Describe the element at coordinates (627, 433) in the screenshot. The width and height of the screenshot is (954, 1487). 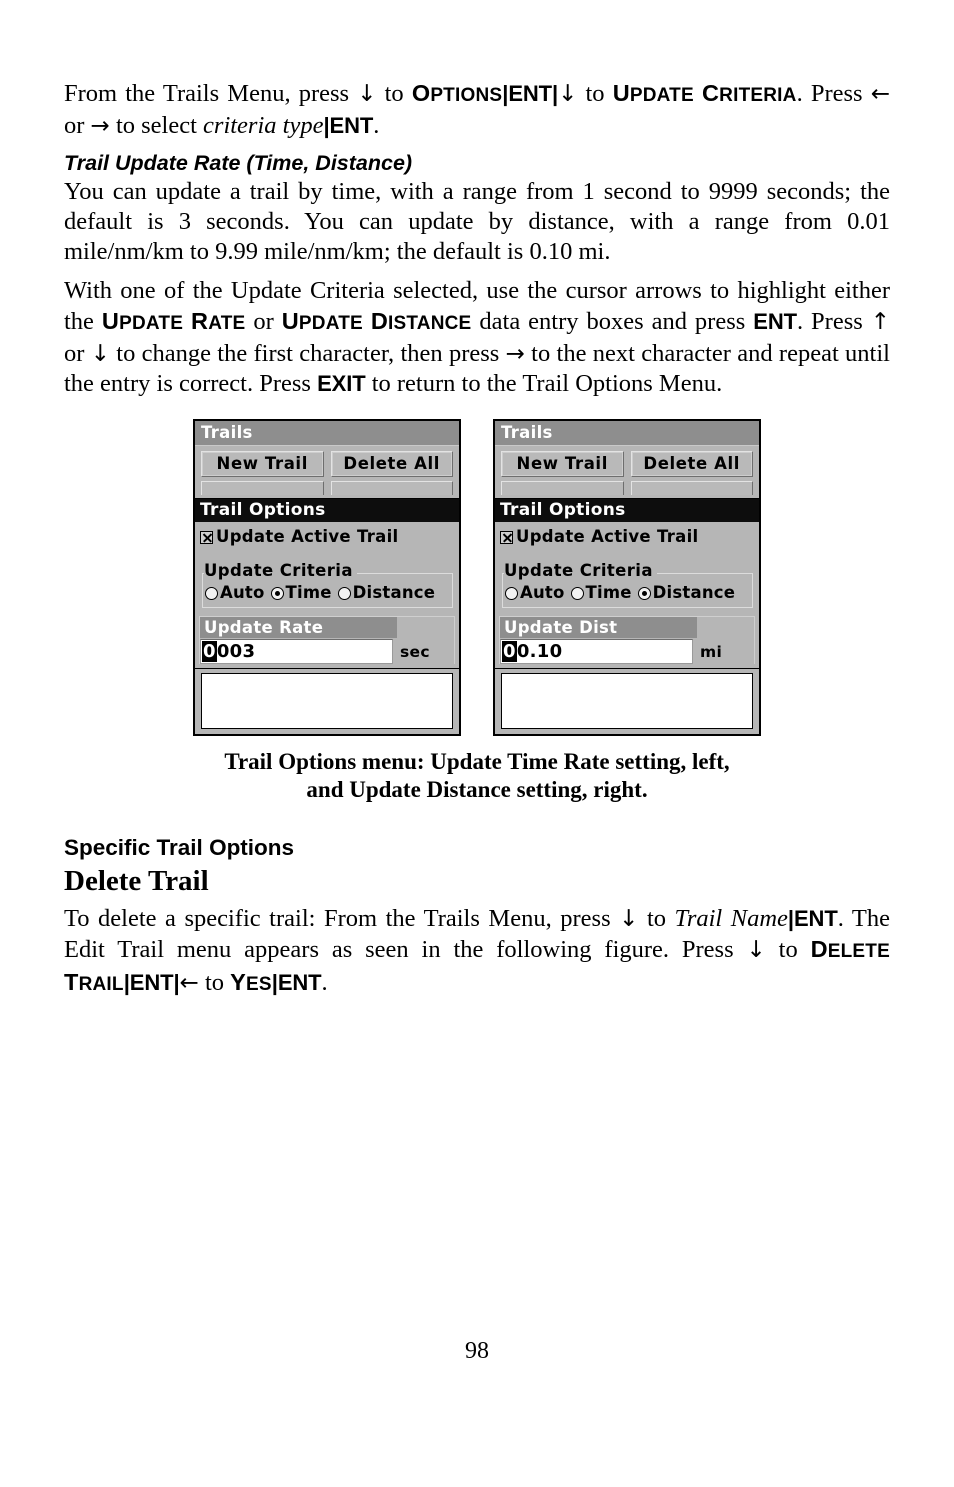
I see `lcd-title-trails: Trails` at that location.